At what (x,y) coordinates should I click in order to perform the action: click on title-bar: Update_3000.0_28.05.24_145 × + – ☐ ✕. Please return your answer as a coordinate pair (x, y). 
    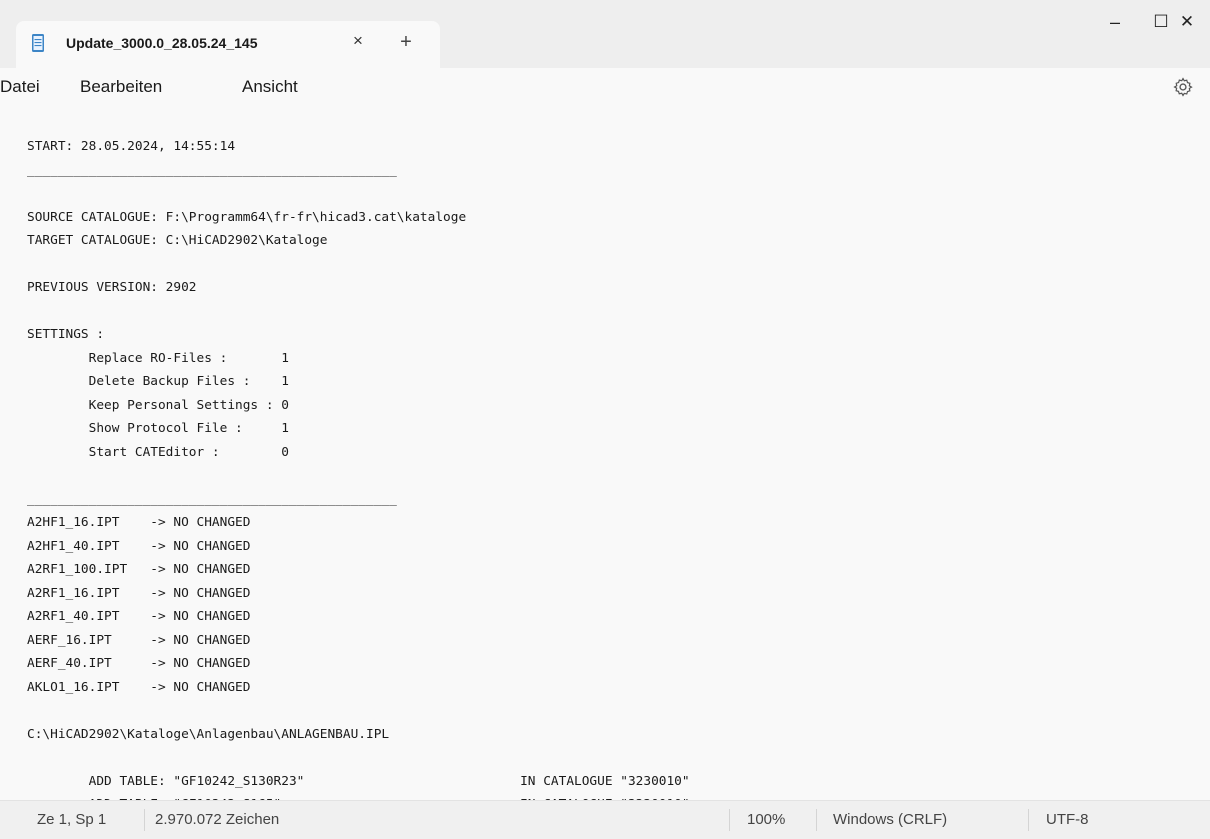
    Looking at the image, I should click on (605, 34).